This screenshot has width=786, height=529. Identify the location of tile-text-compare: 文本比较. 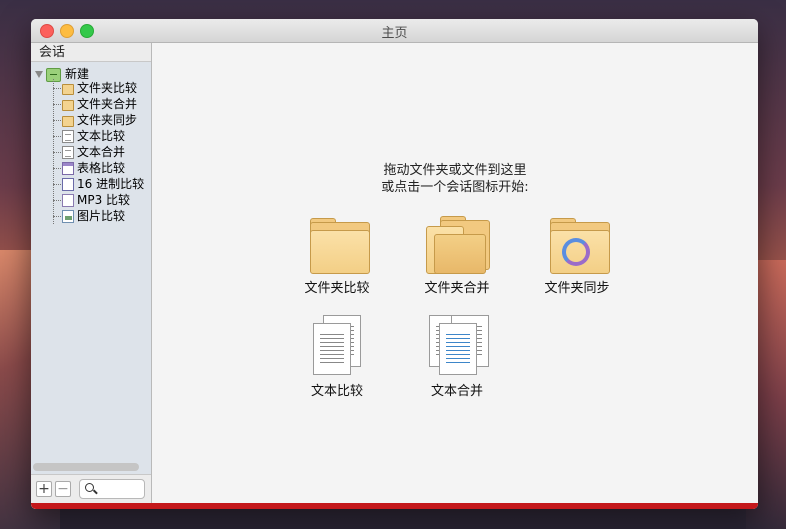
(337, 357).